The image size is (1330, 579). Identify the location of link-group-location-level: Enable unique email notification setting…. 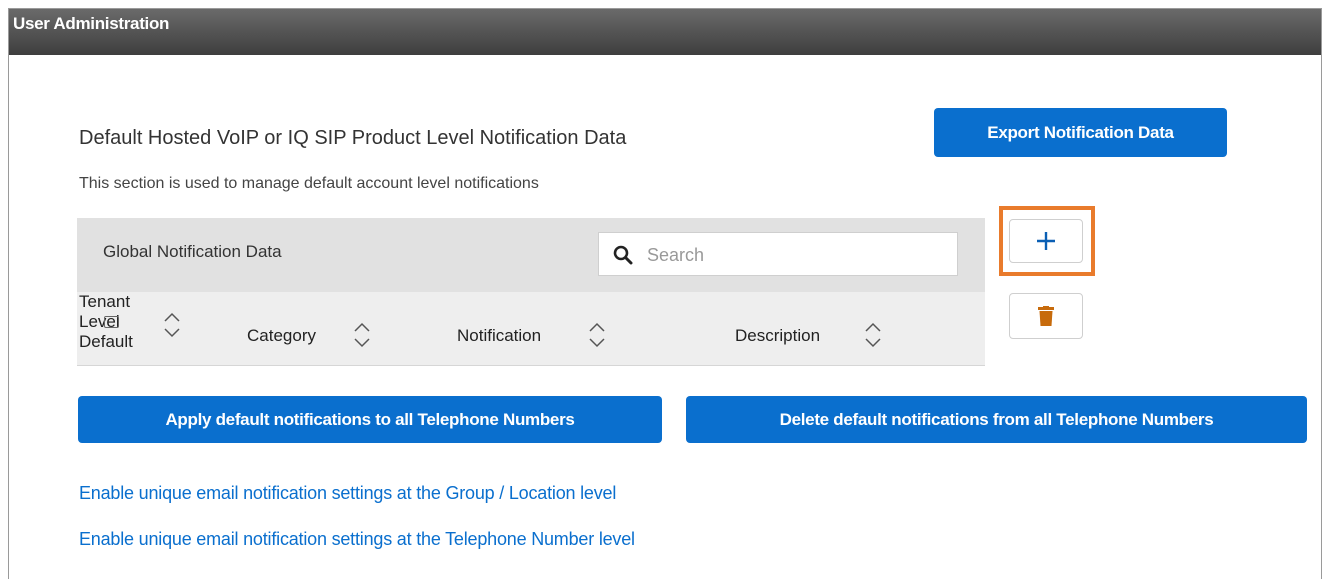
(347, 493).